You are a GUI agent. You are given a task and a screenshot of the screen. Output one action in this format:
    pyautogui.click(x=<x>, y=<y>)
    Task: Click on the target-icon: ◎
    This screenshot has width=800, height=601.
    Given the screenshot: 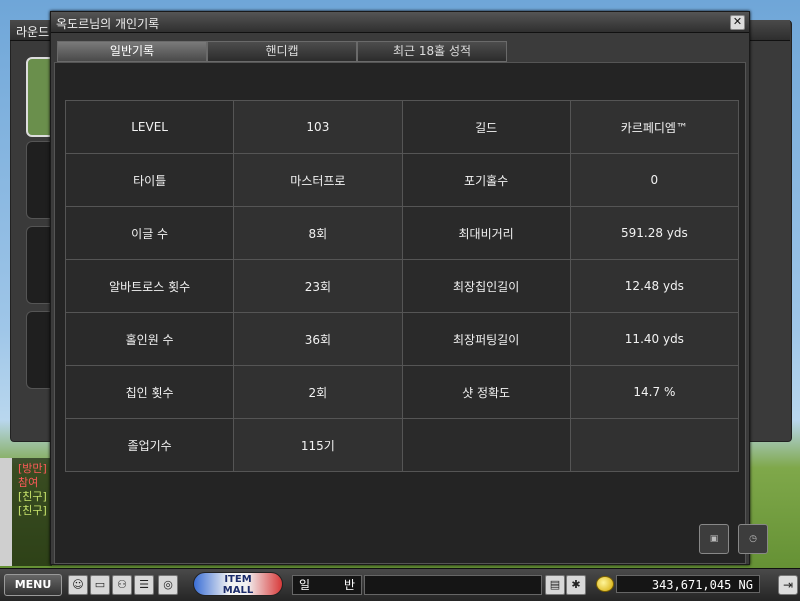 What is the action you would take?
    pyautogui.click(x=168, y=585)
    